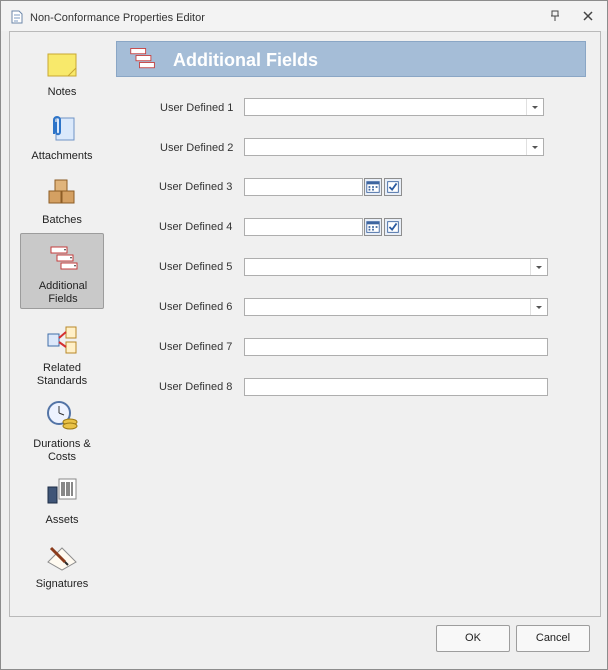  I want to click on field-label: User Defined 7, so click(196, 347).